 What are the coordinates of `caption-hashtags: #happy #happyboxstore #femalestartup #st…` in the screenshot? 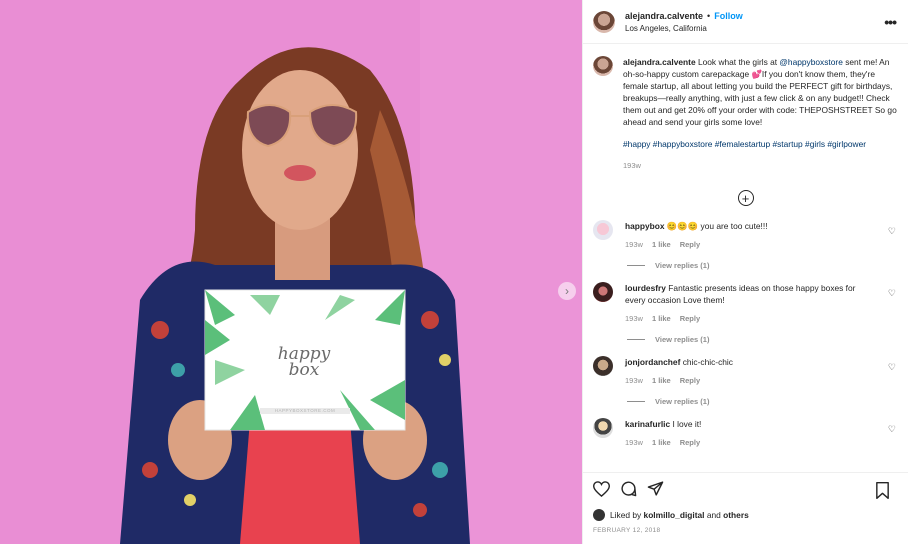 It's located at (760, 144).